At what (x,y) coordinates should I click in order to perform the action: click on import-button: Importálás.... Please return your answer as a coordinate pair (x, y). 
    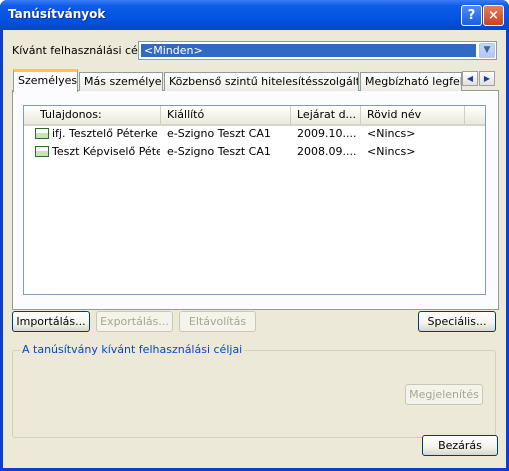
    Looking at the image, I should click on (51, 321).